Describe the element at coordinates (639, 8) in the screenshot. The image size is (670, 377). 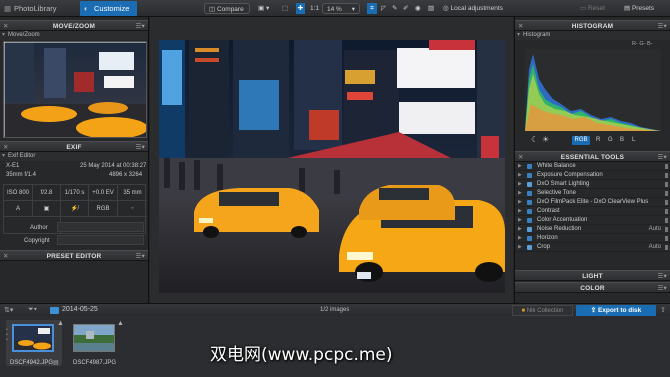
I see `presets-button: ▤ Presets` at that location.